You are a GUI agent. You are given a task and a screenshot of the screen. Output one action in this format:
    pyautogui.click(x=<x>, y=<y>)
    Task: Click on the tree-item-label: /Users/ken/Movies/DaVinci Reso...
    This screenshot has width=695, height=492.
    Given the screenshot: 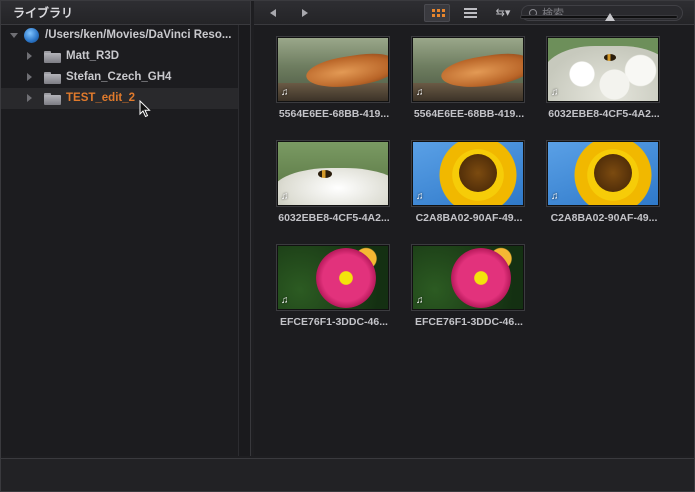 What is the action you would take?
    pyautogui.click(x=138, y=35)
    